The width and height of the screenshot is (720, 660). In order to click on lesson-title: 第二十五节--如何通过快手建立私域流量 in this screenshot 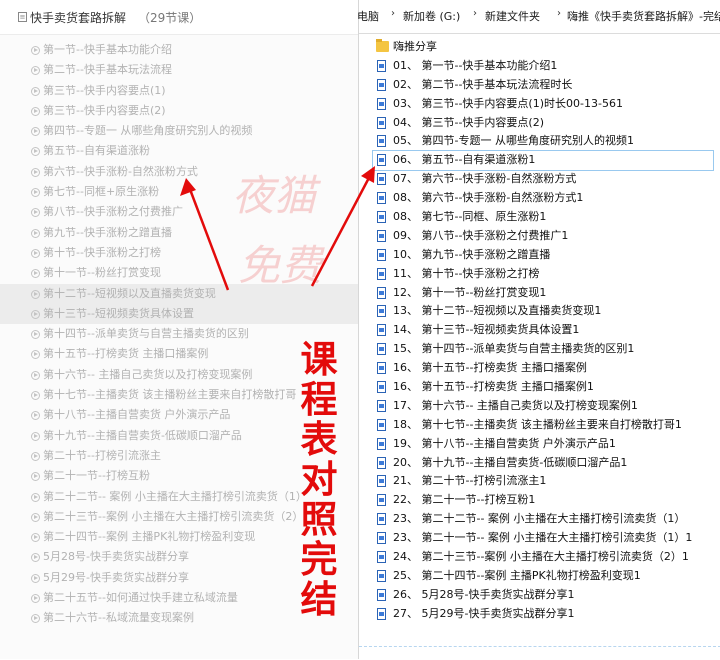, I will do `click(140, 598)`.